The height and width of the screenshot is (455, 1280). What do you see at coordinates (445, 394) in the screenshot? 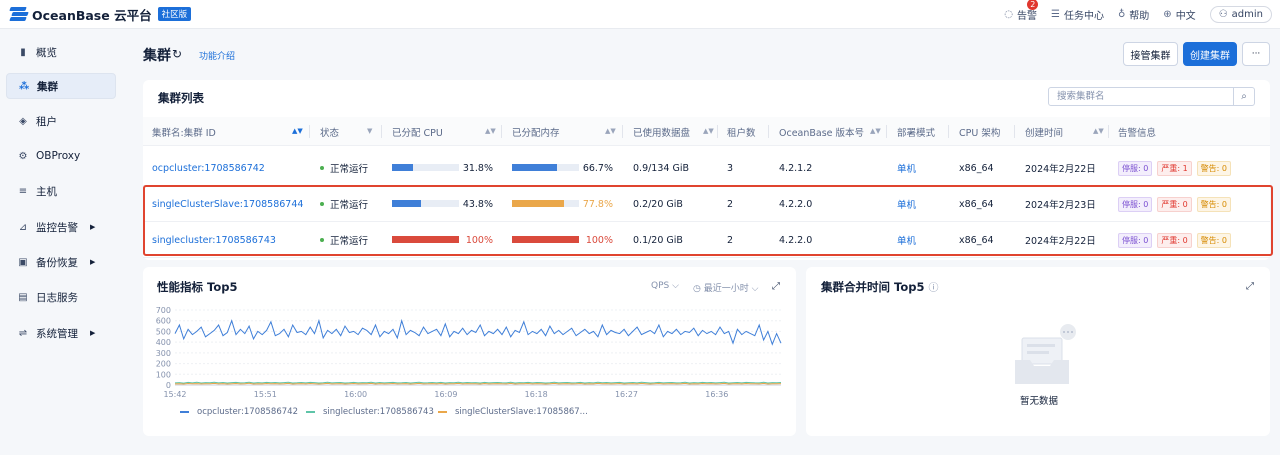
I see `x-tick-label: 16:09` at bounding box center [445, 394].